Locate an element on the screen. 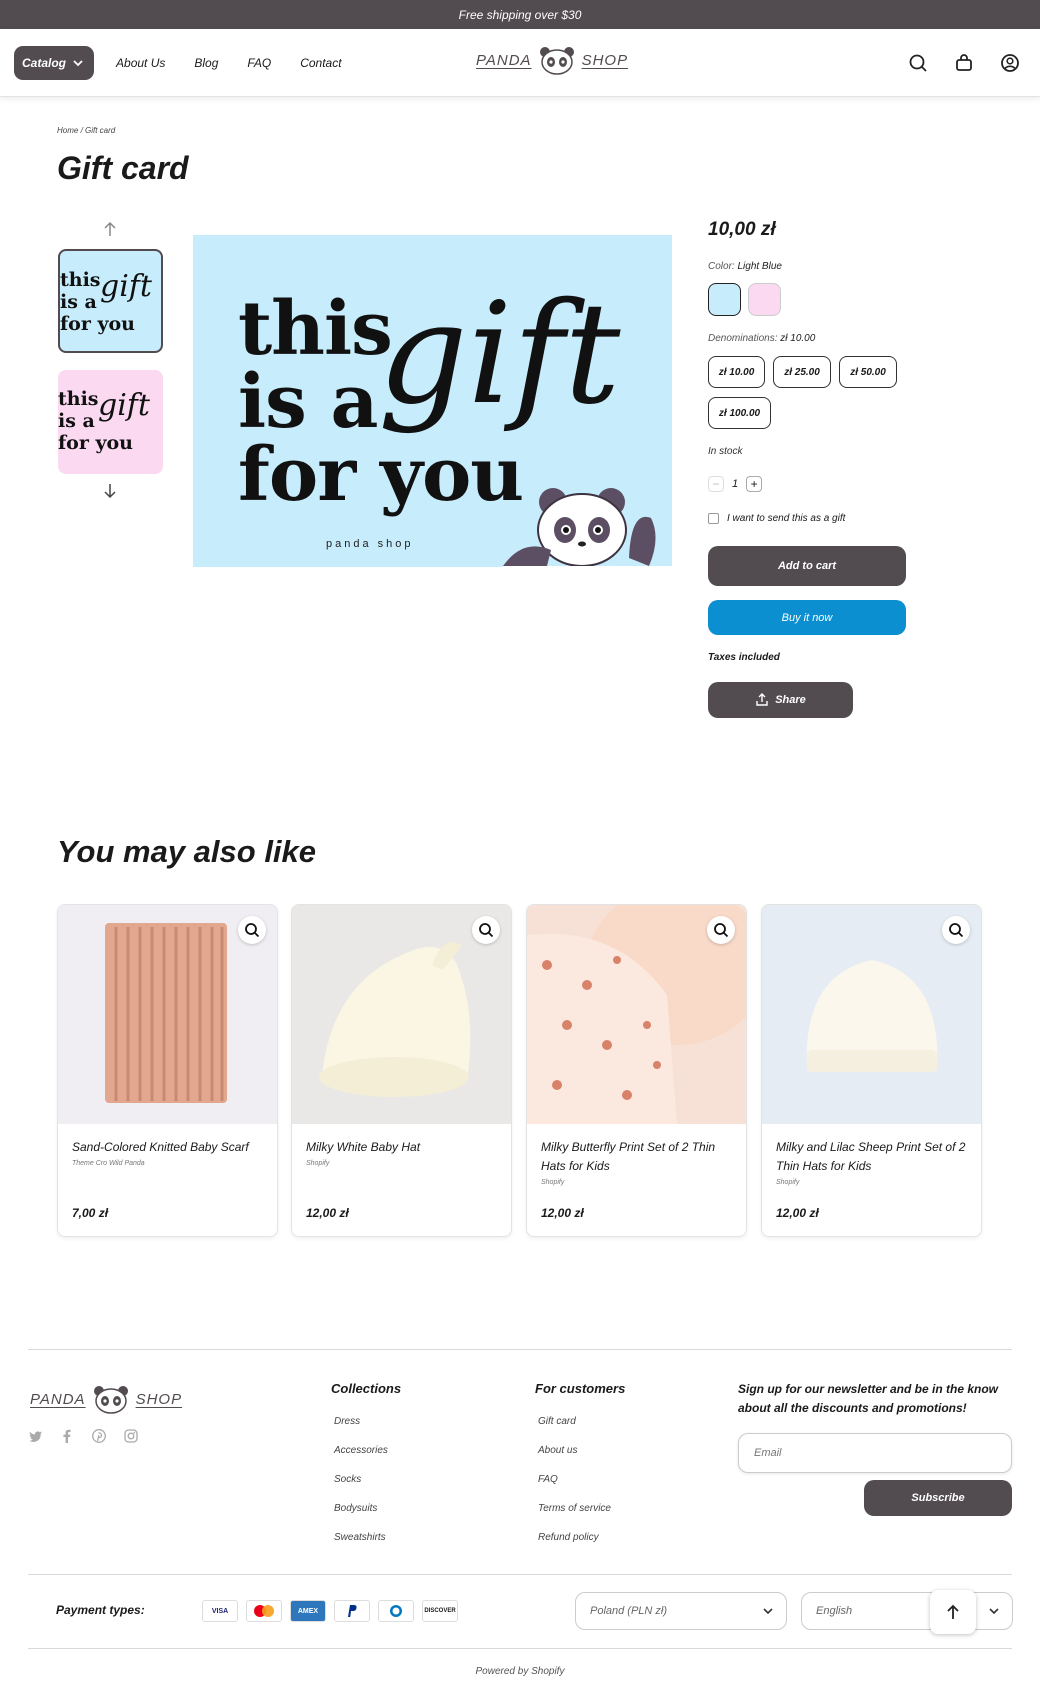 Image resolution: width=1040 pixels, height=1701 pixels. footer-logo: PANDA SHOP is located at coordinates (106, 1399).